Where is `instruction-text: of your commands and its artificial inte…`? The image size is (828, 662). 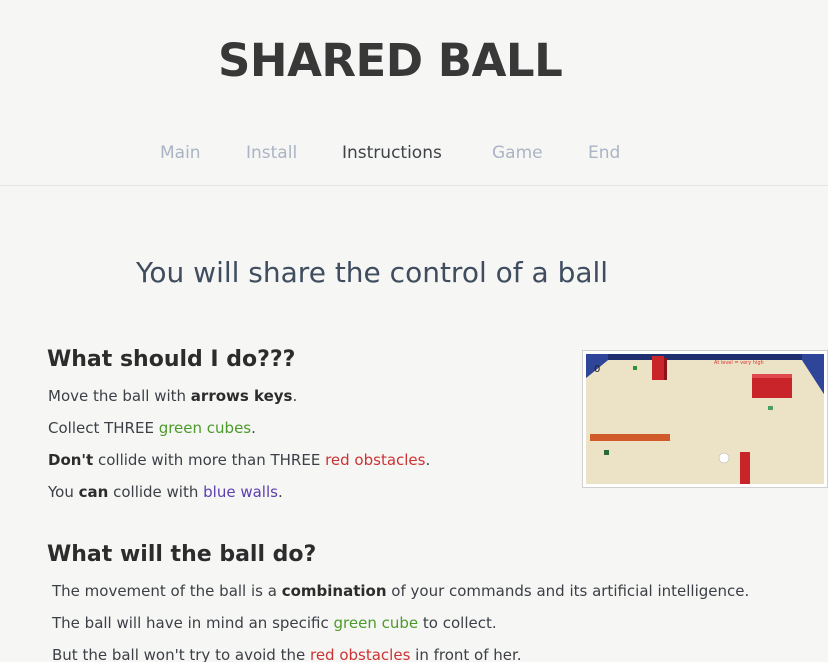
instruction-text: of your commands and its artificial inte… is located at coordinates (568, 591).